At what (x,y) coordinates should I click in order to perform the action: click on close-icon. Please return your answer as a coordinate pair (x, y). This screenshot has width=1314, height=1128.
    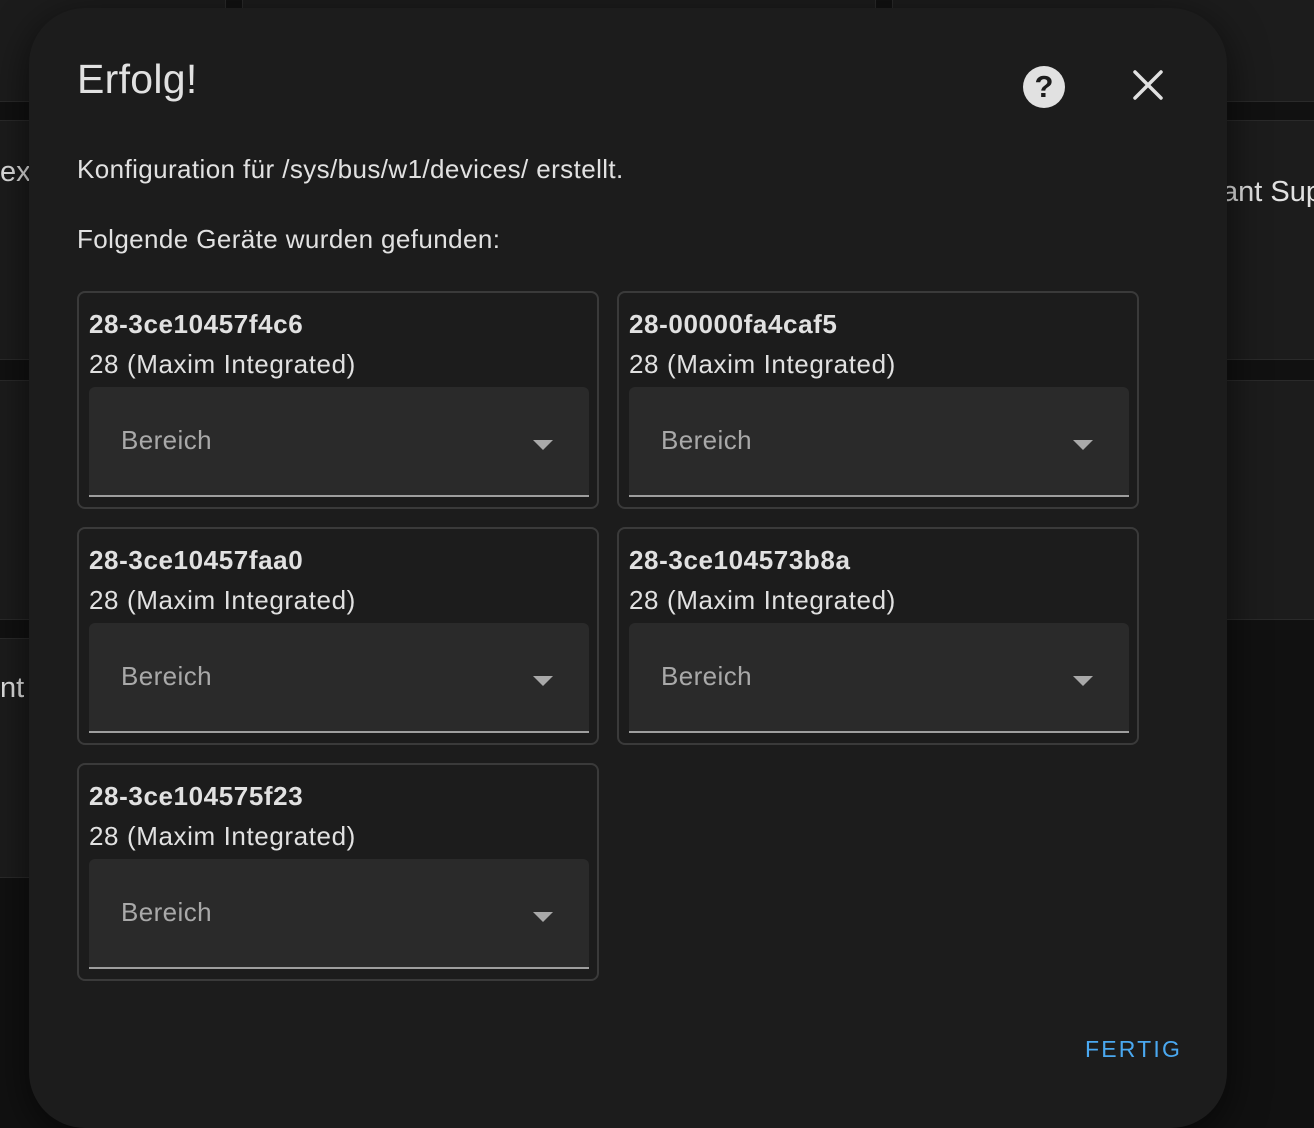
    Looking at the image, I should click on (1148, 85).